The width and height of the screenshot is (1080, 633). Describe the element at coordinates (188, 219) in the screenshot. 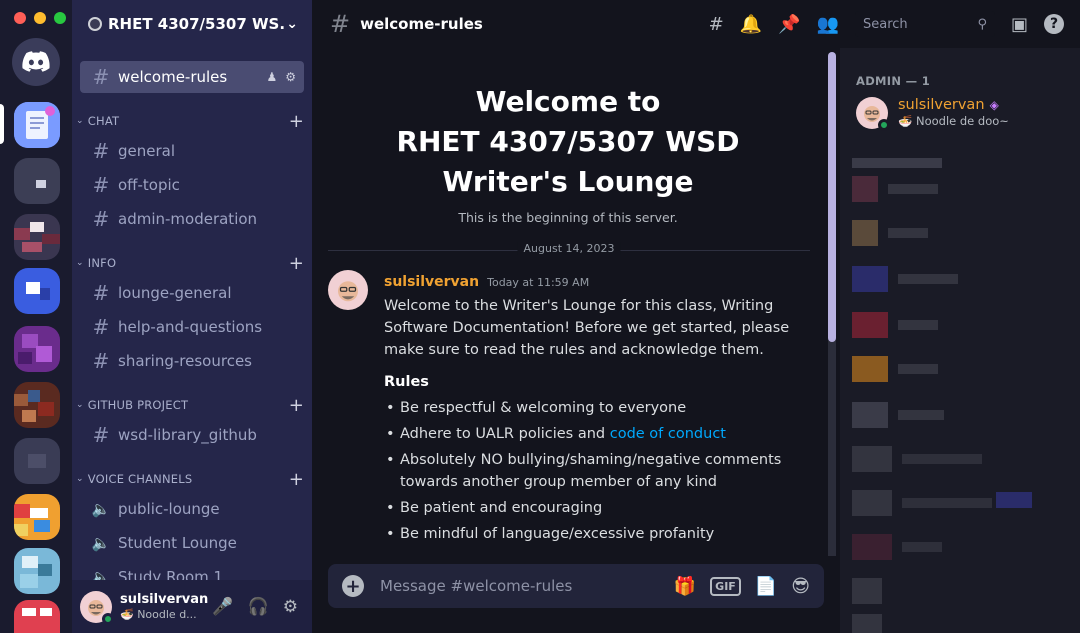

I see `channel-label: admin-moderation` at that location.